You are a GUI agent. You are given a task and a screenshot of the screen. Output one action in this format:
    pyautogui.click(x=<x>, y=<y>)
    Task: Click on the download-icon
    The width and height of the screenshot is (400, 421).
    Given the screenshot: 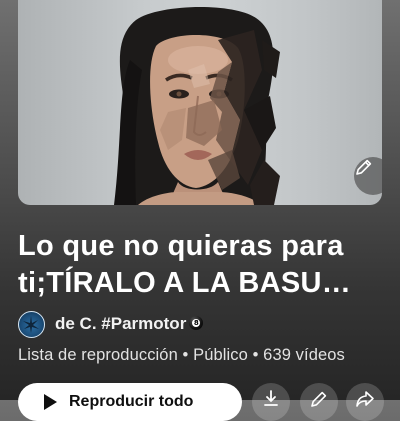 What is the action you would take?
    pyautogui.click(x=271, y=398)
    